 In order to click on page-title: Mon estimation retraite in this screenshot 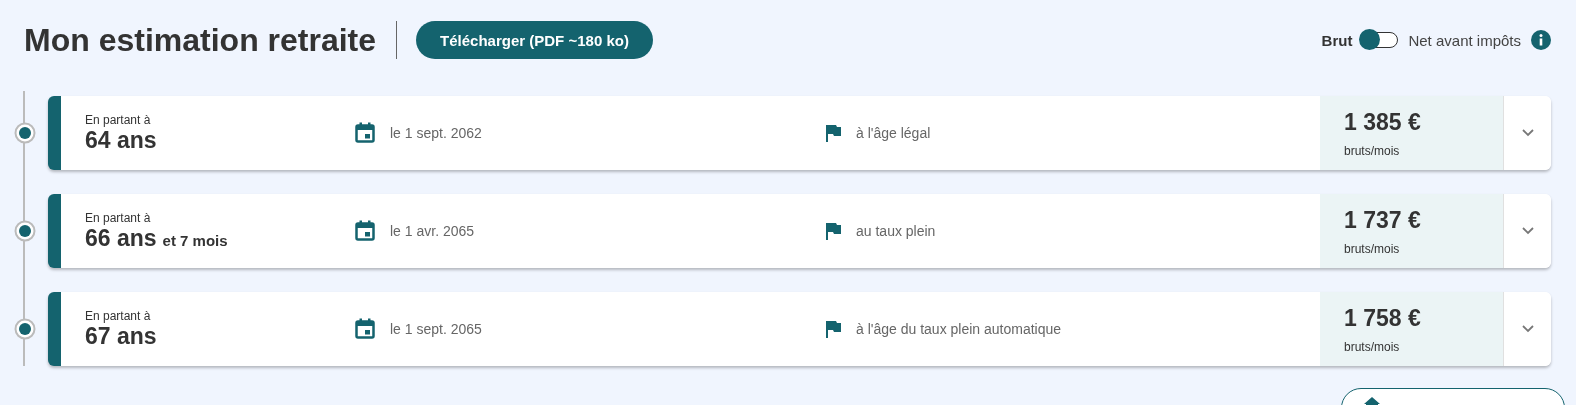, I will do `click(200, 40)`.